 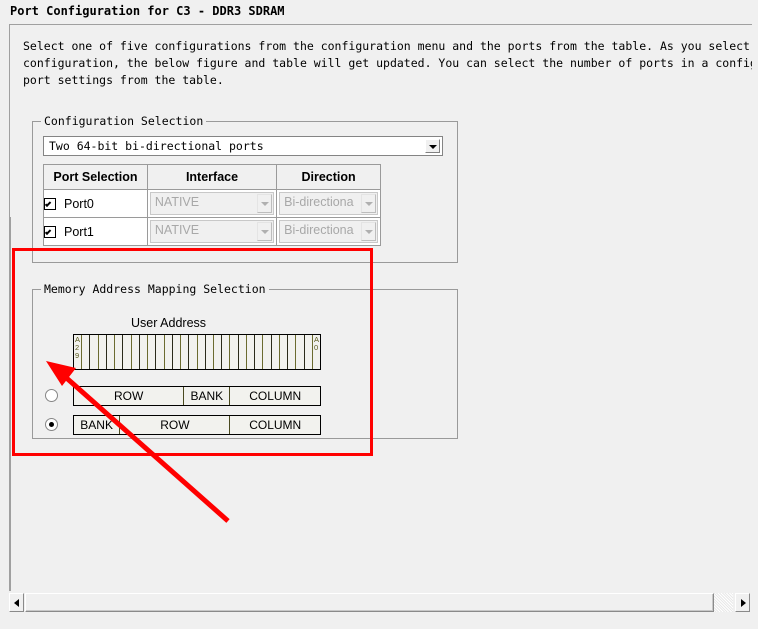 What do you see at coordinates (79, 203) in the screenshot?
I see `port0-label: Port0` at bounding box center [79, 203].